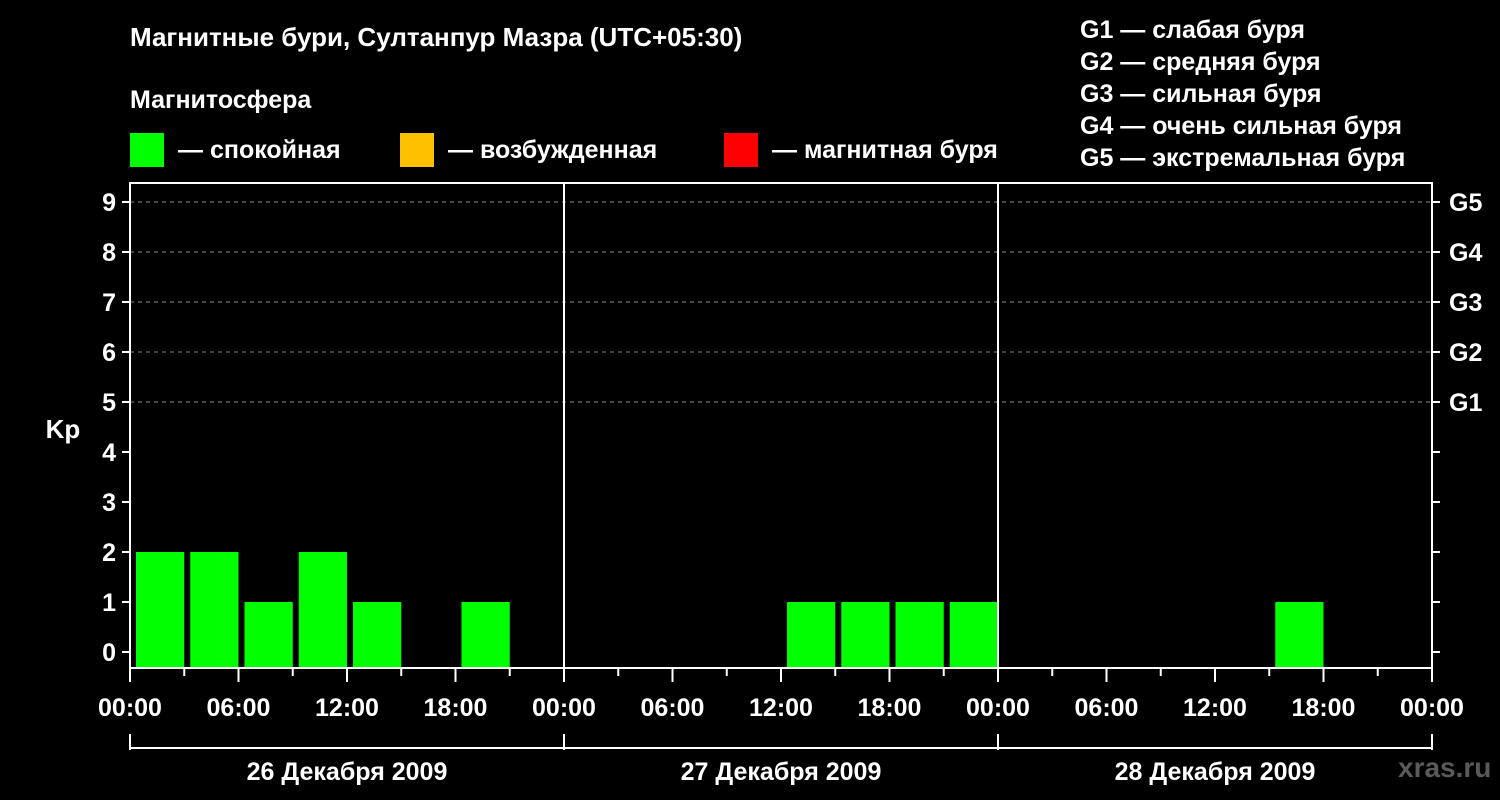 The width and height of the screenshot is (1500, 800). I want to click on g-scale-label: G1, so click(1465, 403).